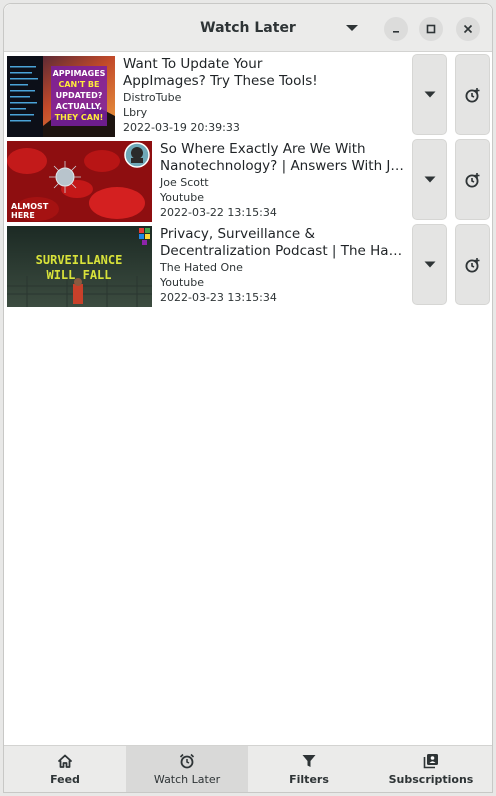 This screenshot has width=496, height=796. What do you see at coordinates (309, 779) in the screenshot?
I see `nav-label: Filters` at bounding box center [309, 779].